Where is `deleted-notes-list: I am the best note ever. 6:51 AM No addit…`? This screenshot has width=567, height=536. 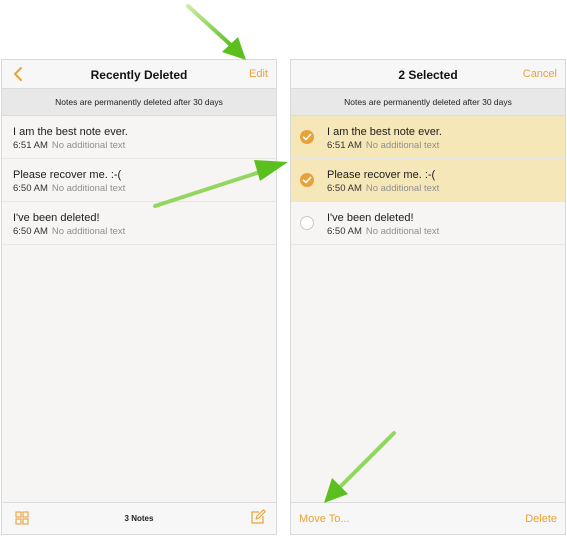
deleted-notes-list: I am the best note ever. 6:51 AM No addit… is located at coordinates (139, 180).